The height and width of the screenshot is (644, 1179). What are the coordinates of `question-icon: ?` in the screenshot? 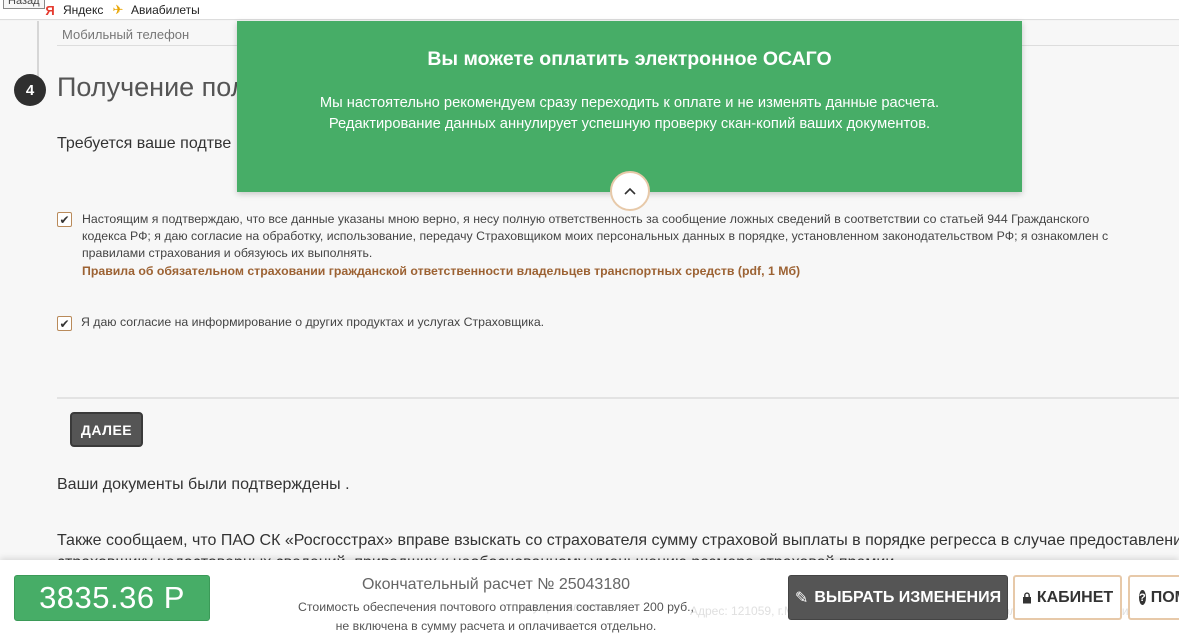 It's located at (1142, 597).